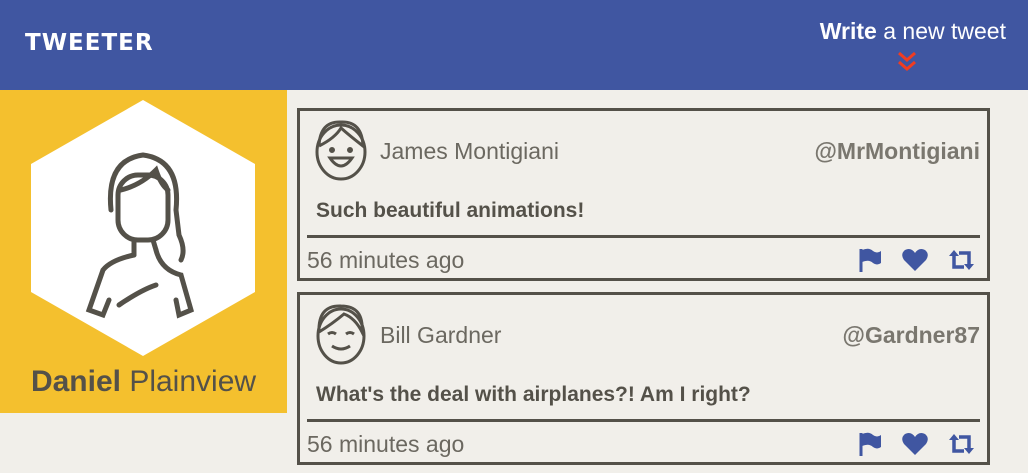 This screenshot has width=1028, height=473. I want to click on chevron-double-down-icon, so click(907, 62).